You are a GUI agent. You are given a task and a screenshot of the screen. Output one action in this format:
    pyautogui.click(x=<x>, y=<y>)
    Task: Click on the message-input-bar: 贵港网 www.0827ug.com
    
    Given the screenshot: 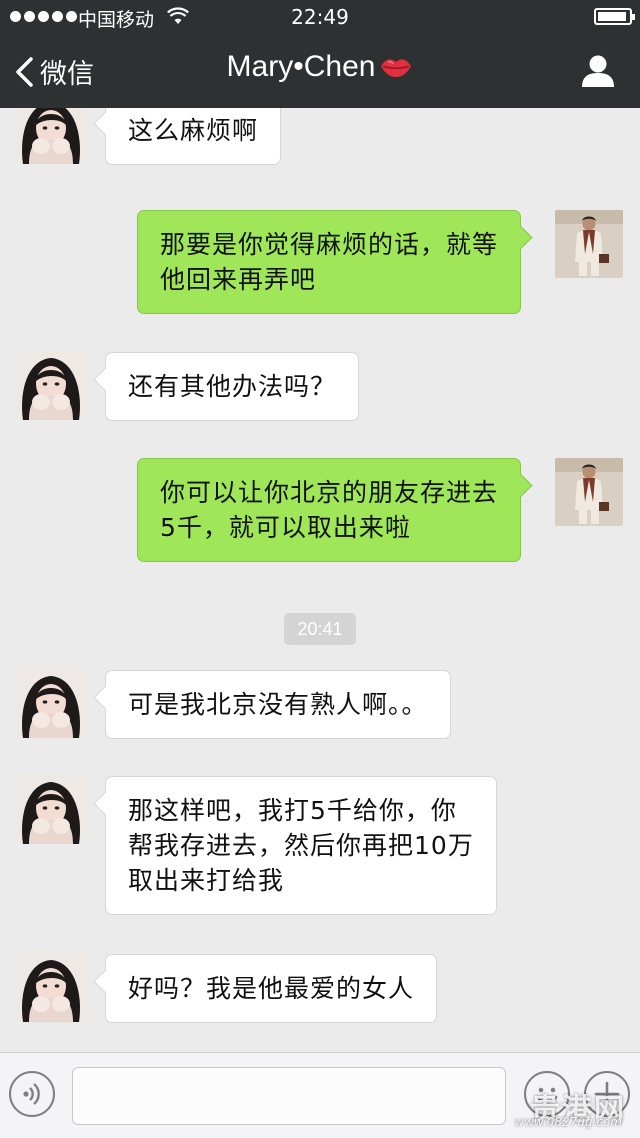 What is the action you would take?
    pyautogui.click(x=320, y=1095)
    